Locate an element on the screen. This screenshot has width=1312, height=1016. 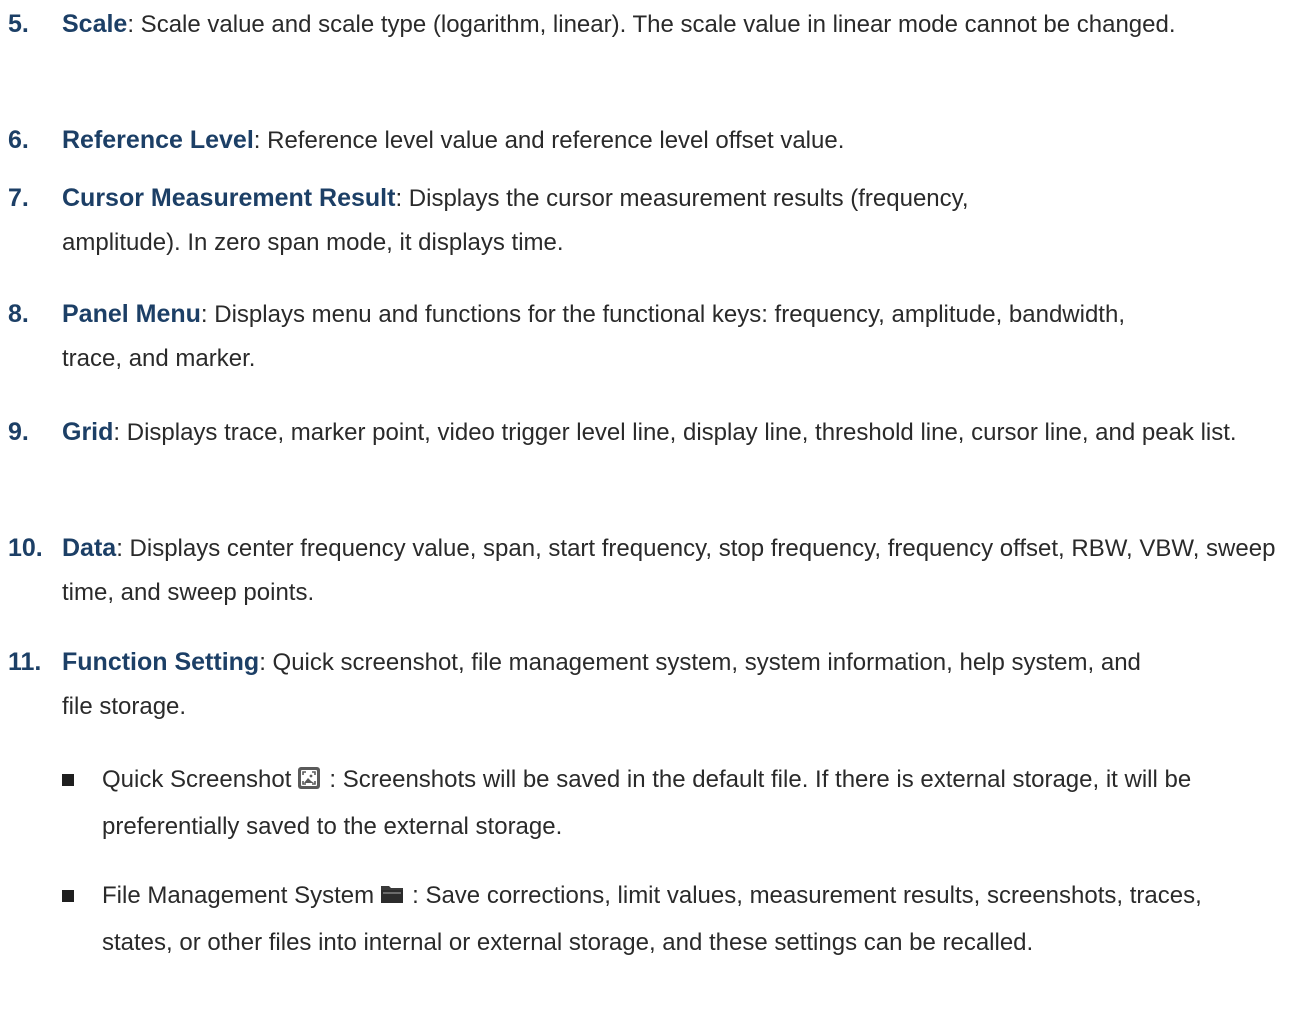
item-term: Function Setting is located at coordinates (161, 662).